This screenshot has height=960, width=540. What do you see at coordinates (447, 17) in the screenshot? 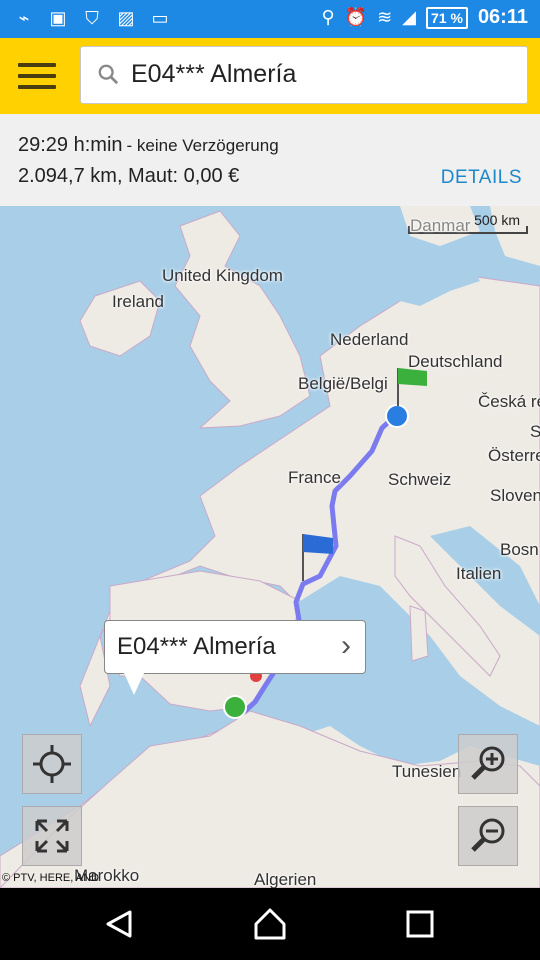
I see `battery-indicator: 71 %` at bounding box center [447, 17].